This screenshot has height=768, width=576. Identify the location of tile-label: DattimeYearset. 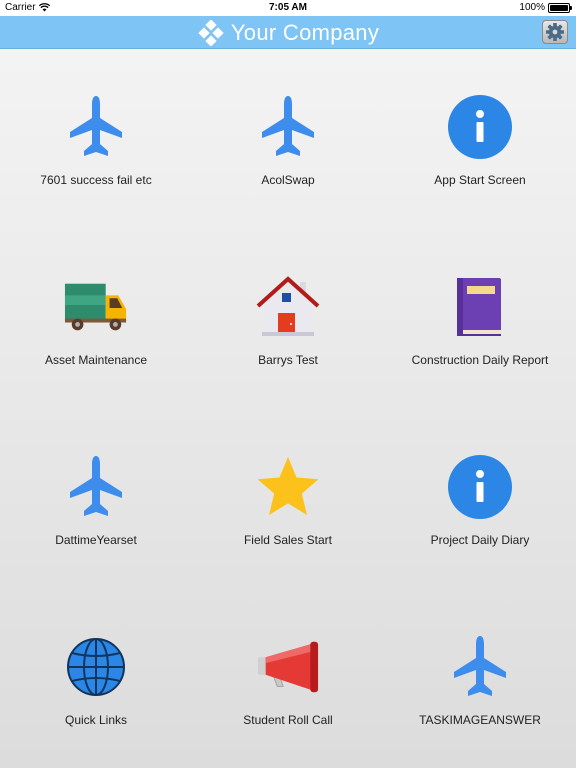
(96, 540).